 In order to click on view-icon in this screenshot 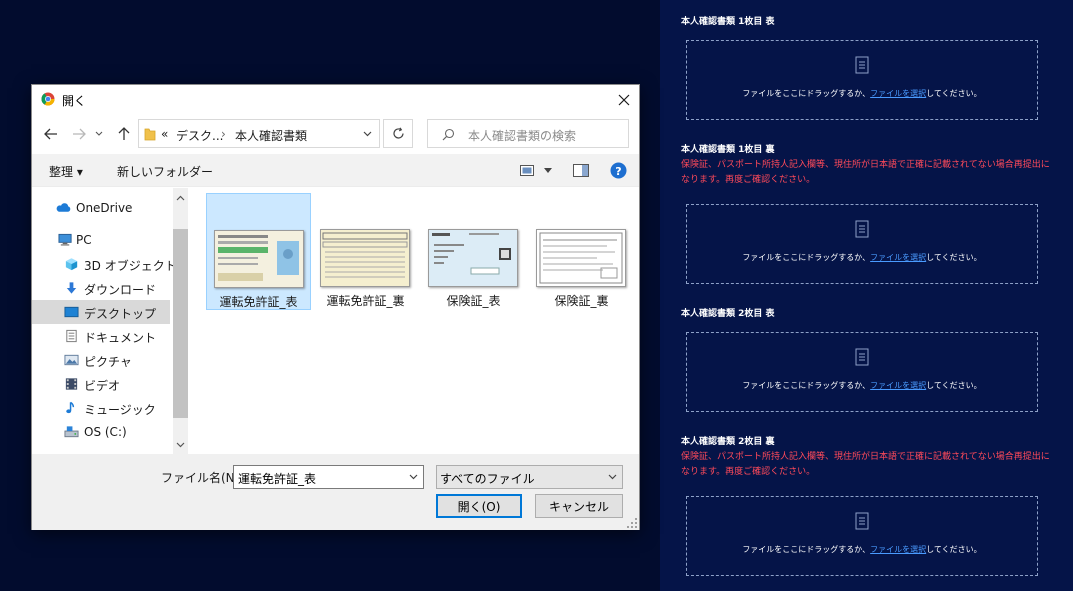, I will do `click(527, 170)`.